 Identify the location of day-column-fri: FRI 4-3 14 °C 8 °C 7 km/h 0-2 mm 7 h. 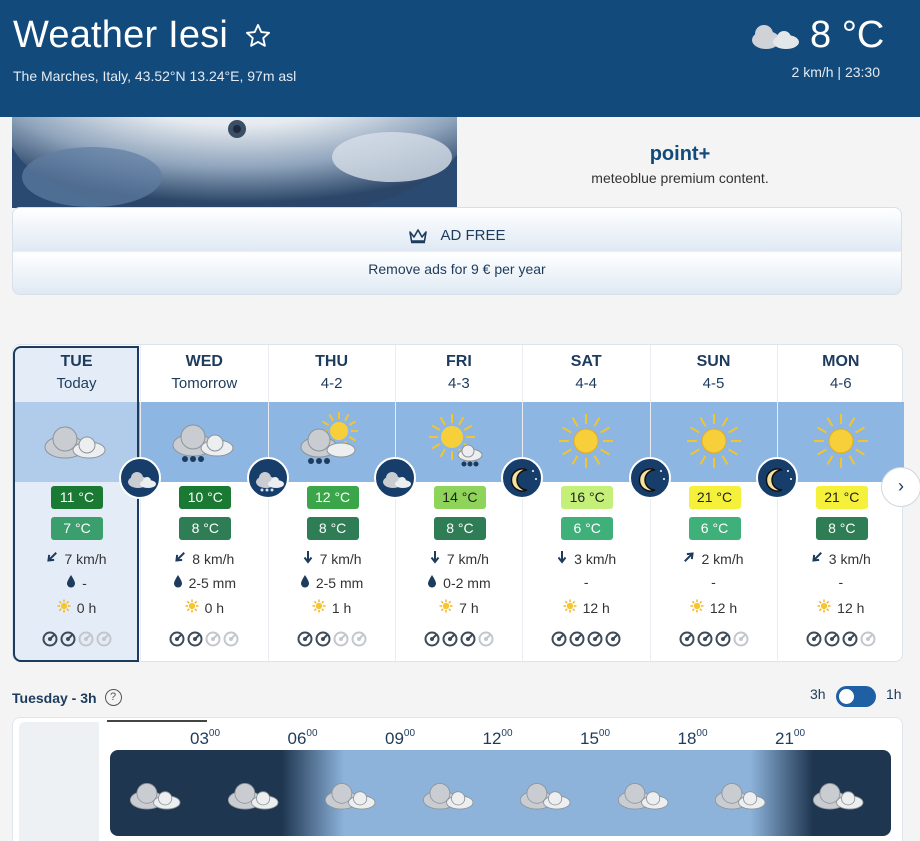
(458, 504).